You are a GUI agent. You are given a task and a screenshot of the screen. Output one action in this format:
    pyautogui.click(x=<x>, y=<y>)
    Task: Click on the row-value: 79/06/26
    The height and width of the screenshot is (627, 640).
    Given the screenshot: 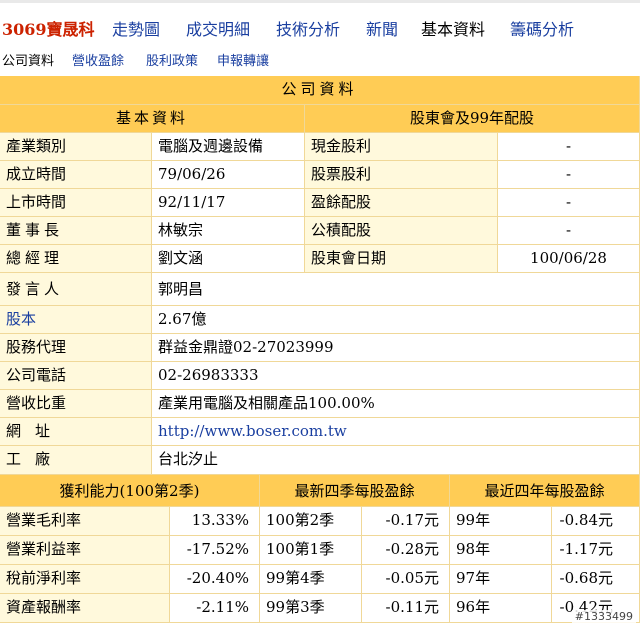 What is the action you would take?
    pyautogui.click(x=228, y=175)
    